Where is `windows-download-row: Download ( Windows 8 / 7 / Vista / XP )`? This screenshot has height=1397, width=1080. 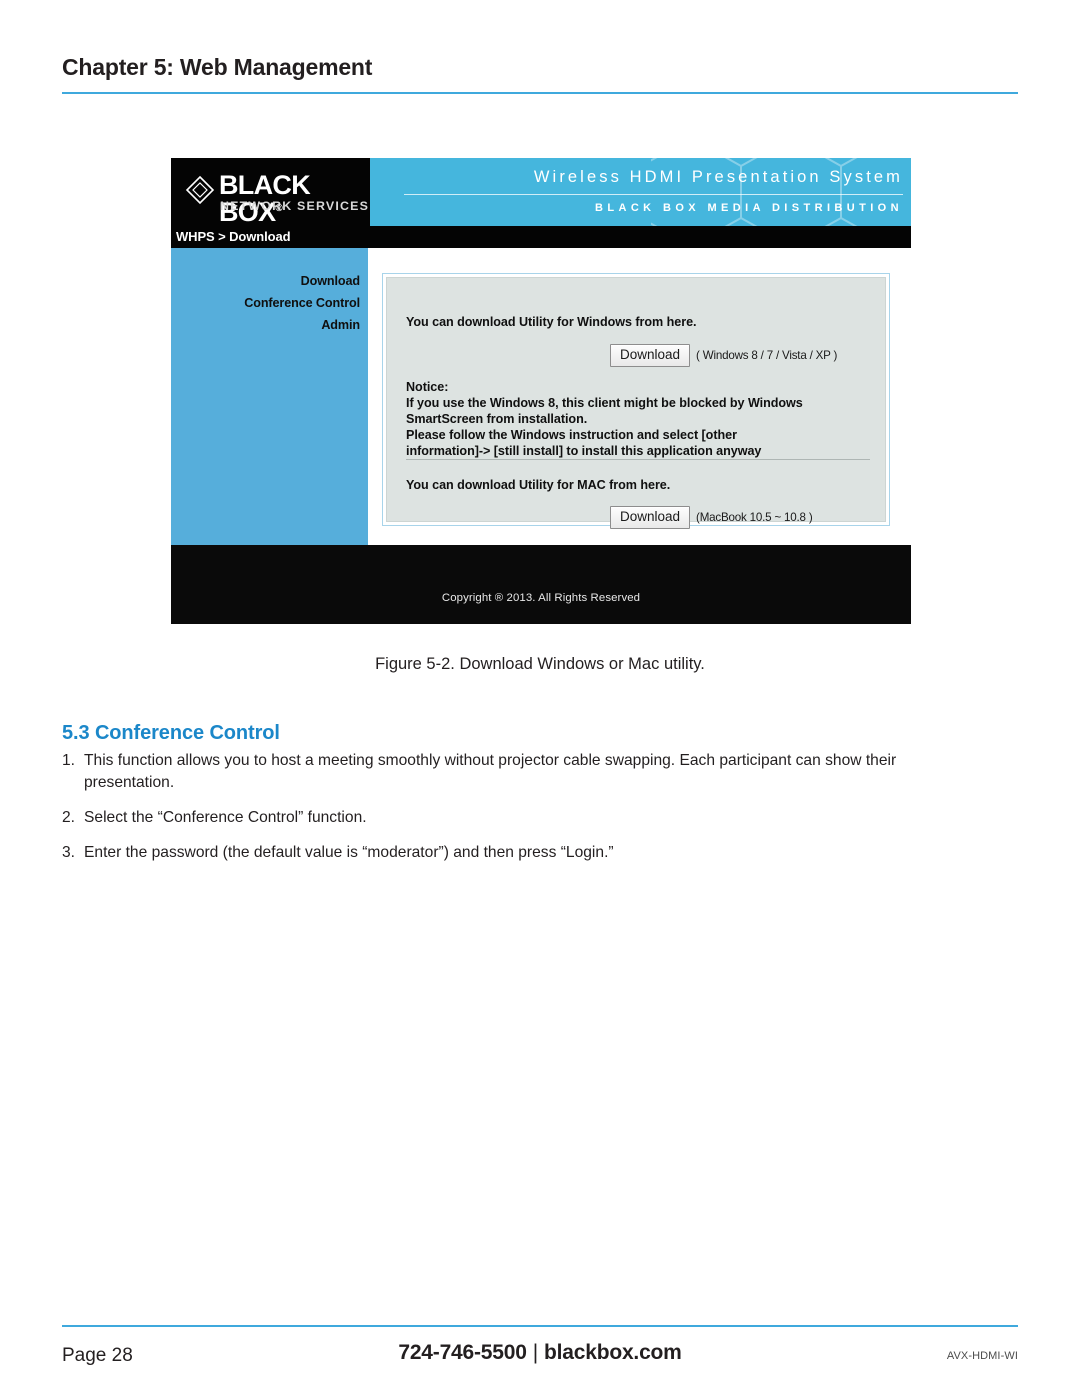
windows-download-row: Download ( Windows 8 / 7 / Vista / XP ) is located at coordinates (723, 355).